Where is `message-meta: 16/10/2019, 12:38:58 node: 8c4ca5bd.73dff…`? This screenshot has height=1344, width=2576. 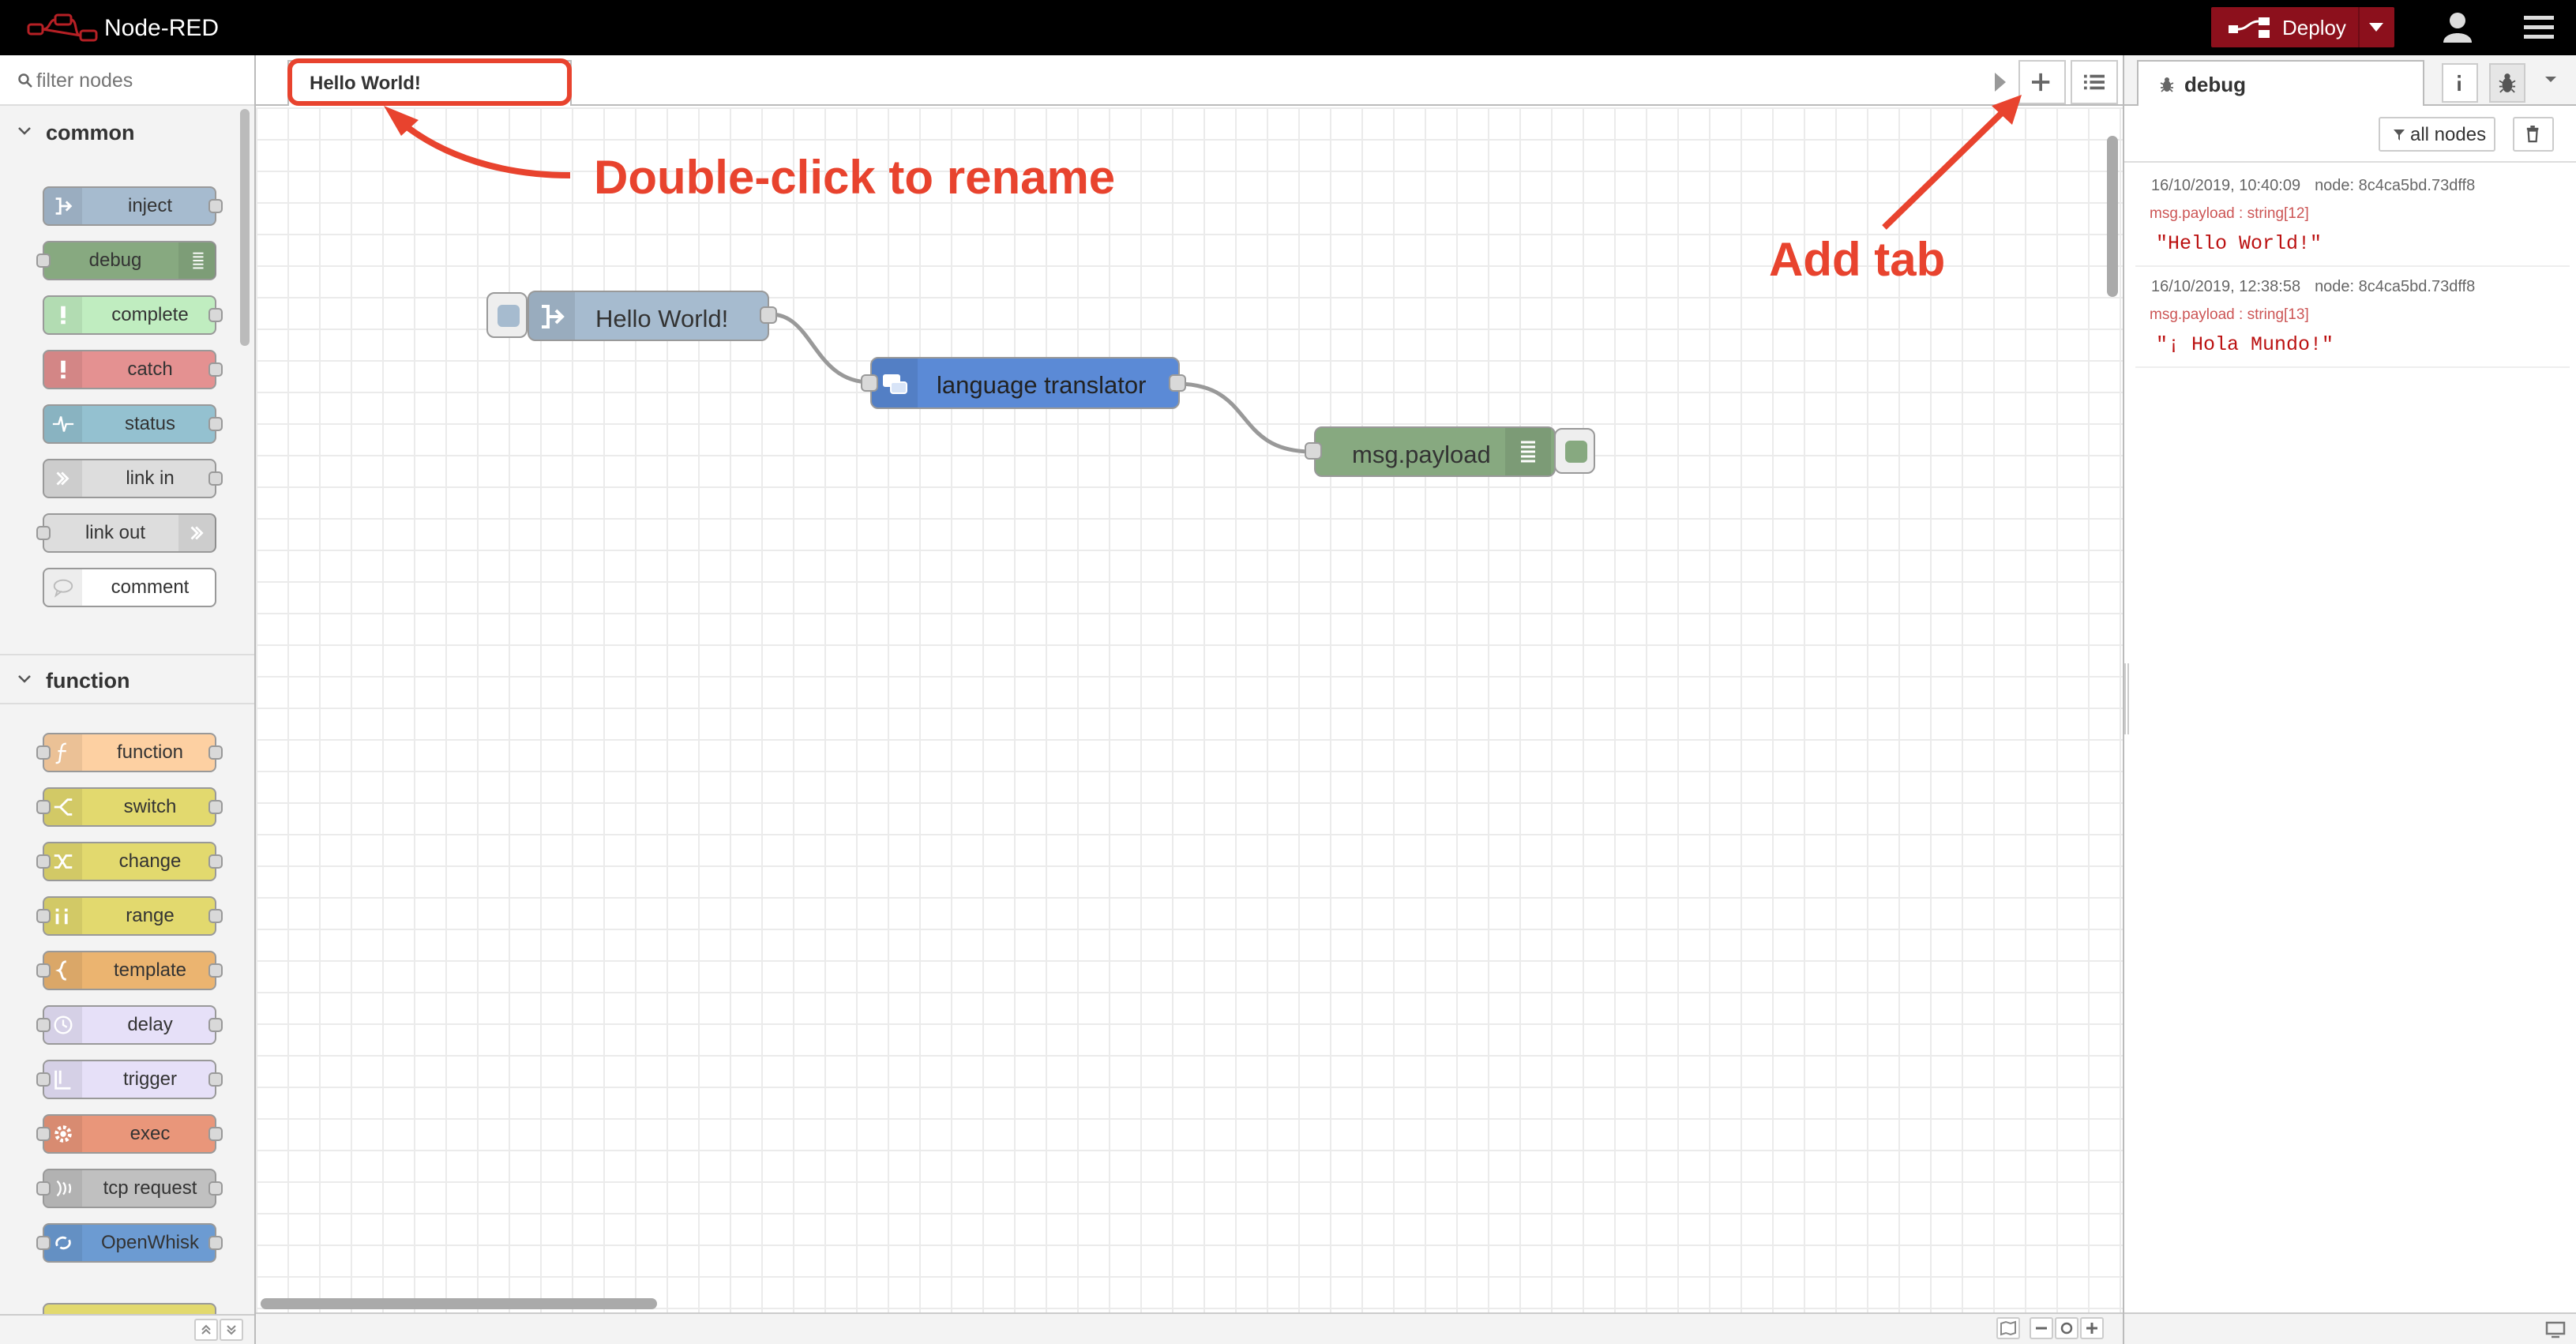
message-meta: 16/10/2019, 12:38:58 node: 8c4ca5bd.73dff… is located at coordinates (2313, 287).